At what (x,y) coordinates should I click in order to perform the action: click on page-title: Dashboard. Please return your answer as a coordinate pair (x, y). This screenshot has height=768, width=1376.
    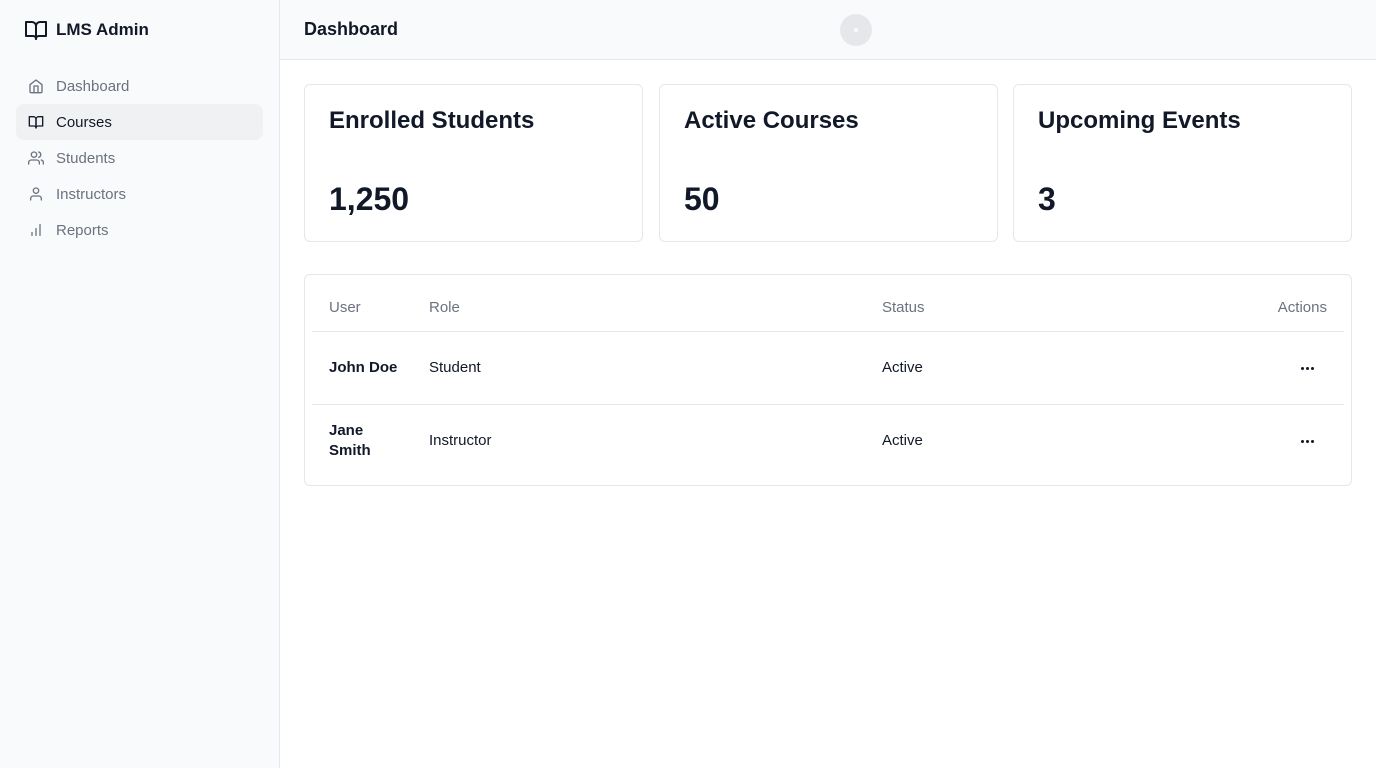
    Looking at the image, I should click on (351, 29).